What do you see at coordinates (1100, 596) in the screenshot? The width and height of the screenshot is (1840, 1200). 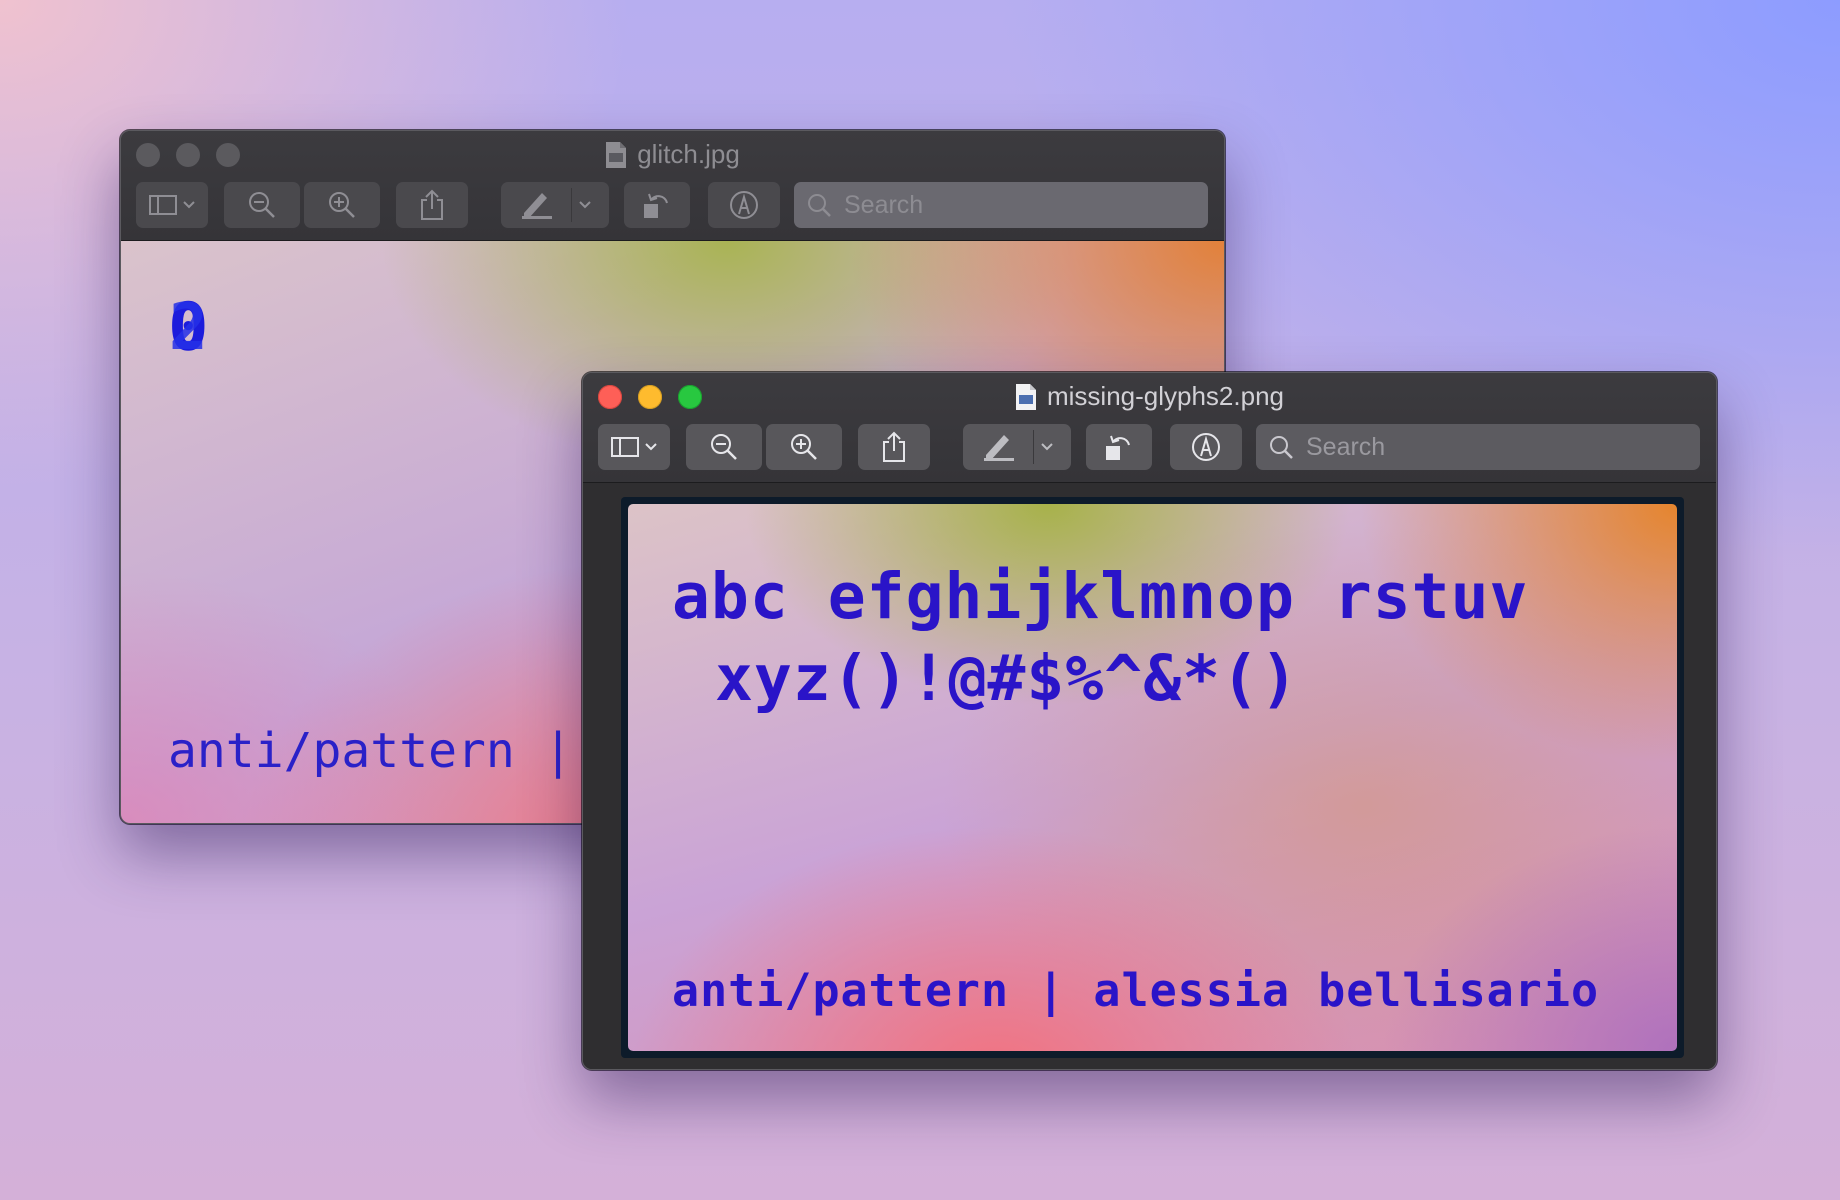 I see `glyph-line-1: abc efghijklmnop rstuv` at bounding box center [1100, 596].